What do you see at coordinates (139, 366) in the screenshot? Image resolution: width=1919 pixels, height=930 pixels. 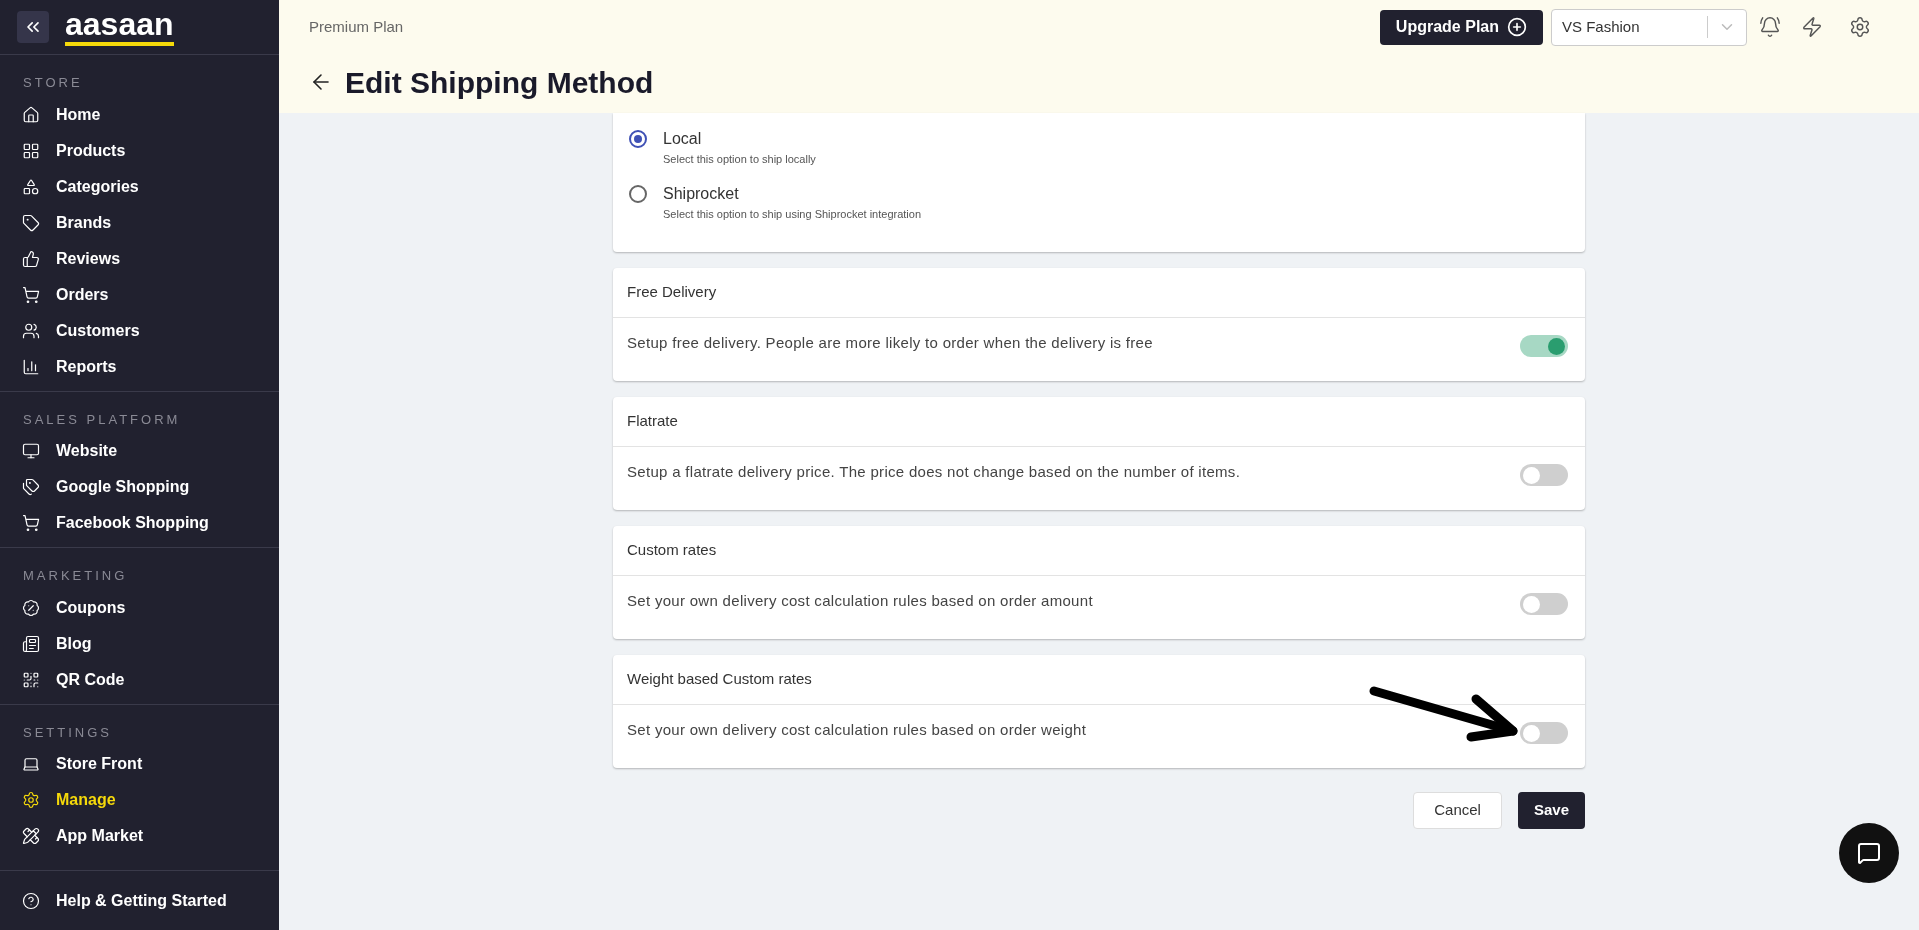 I see `sidebar-item: Reports` at bounding box center [139, 366].